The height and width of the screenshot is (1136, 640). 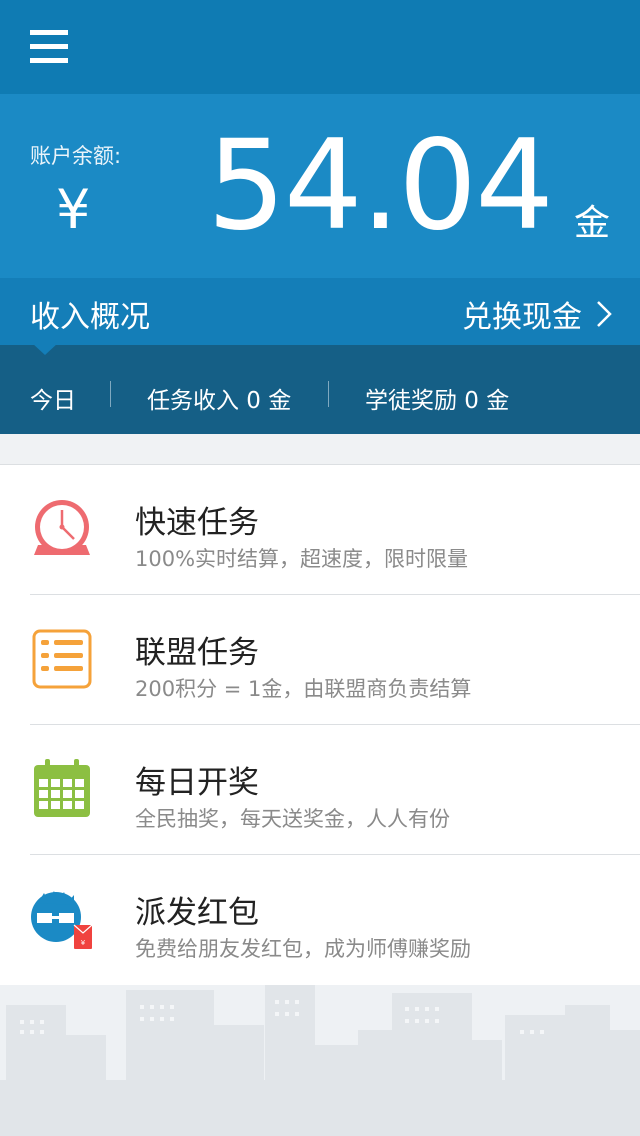 What do you see at coordinates (303, 949) in the screenshot?
I see `task-description: 免费给朋友发红包，成为师傅赚奖励` at bounding box center [303, 949].